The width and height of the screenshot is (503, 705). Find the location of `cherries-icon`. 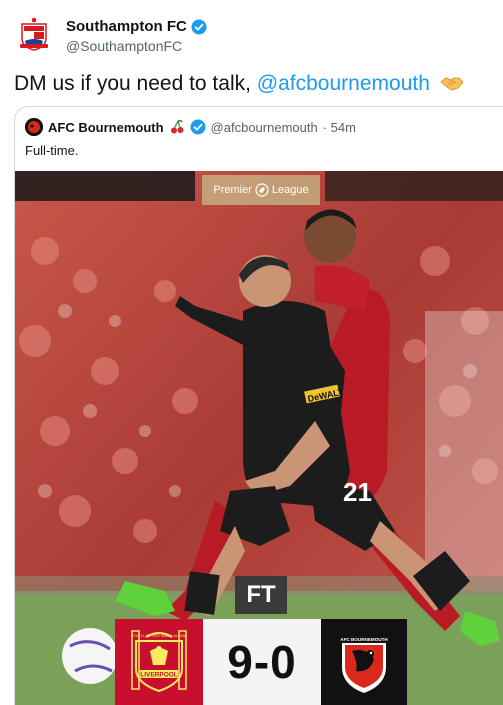

cherries-icon is located at coordinates (177, 126).